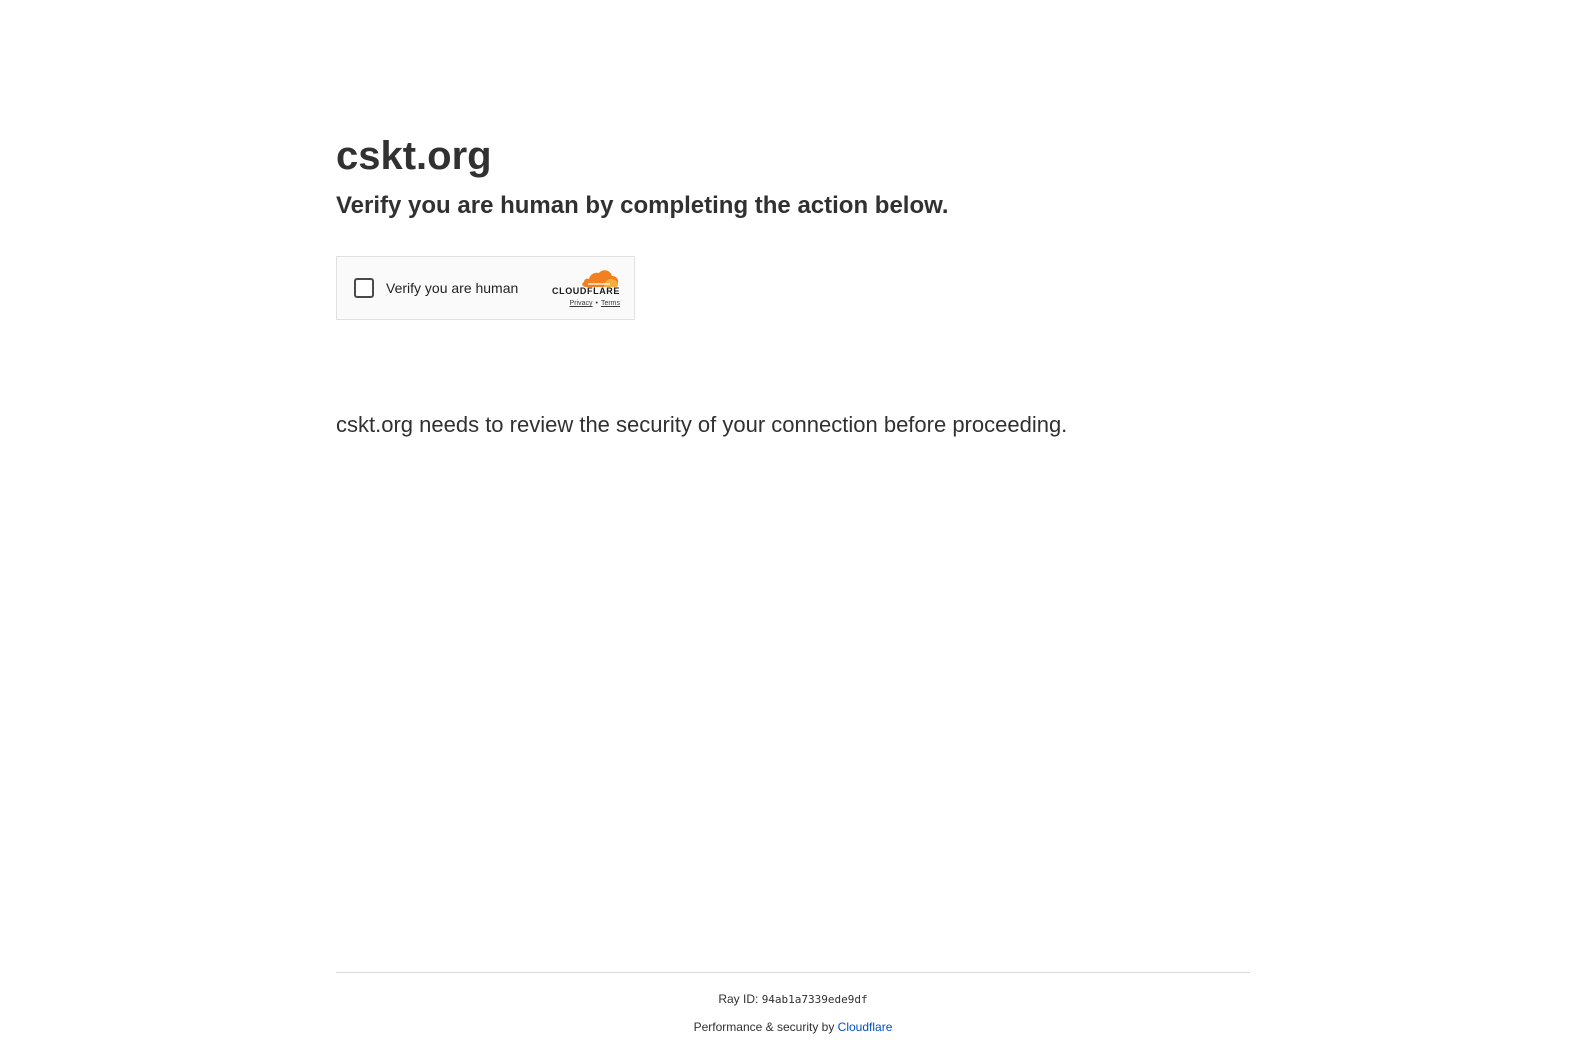  I want to click on ray-id-label: Ray ID:, so click(738, 999).